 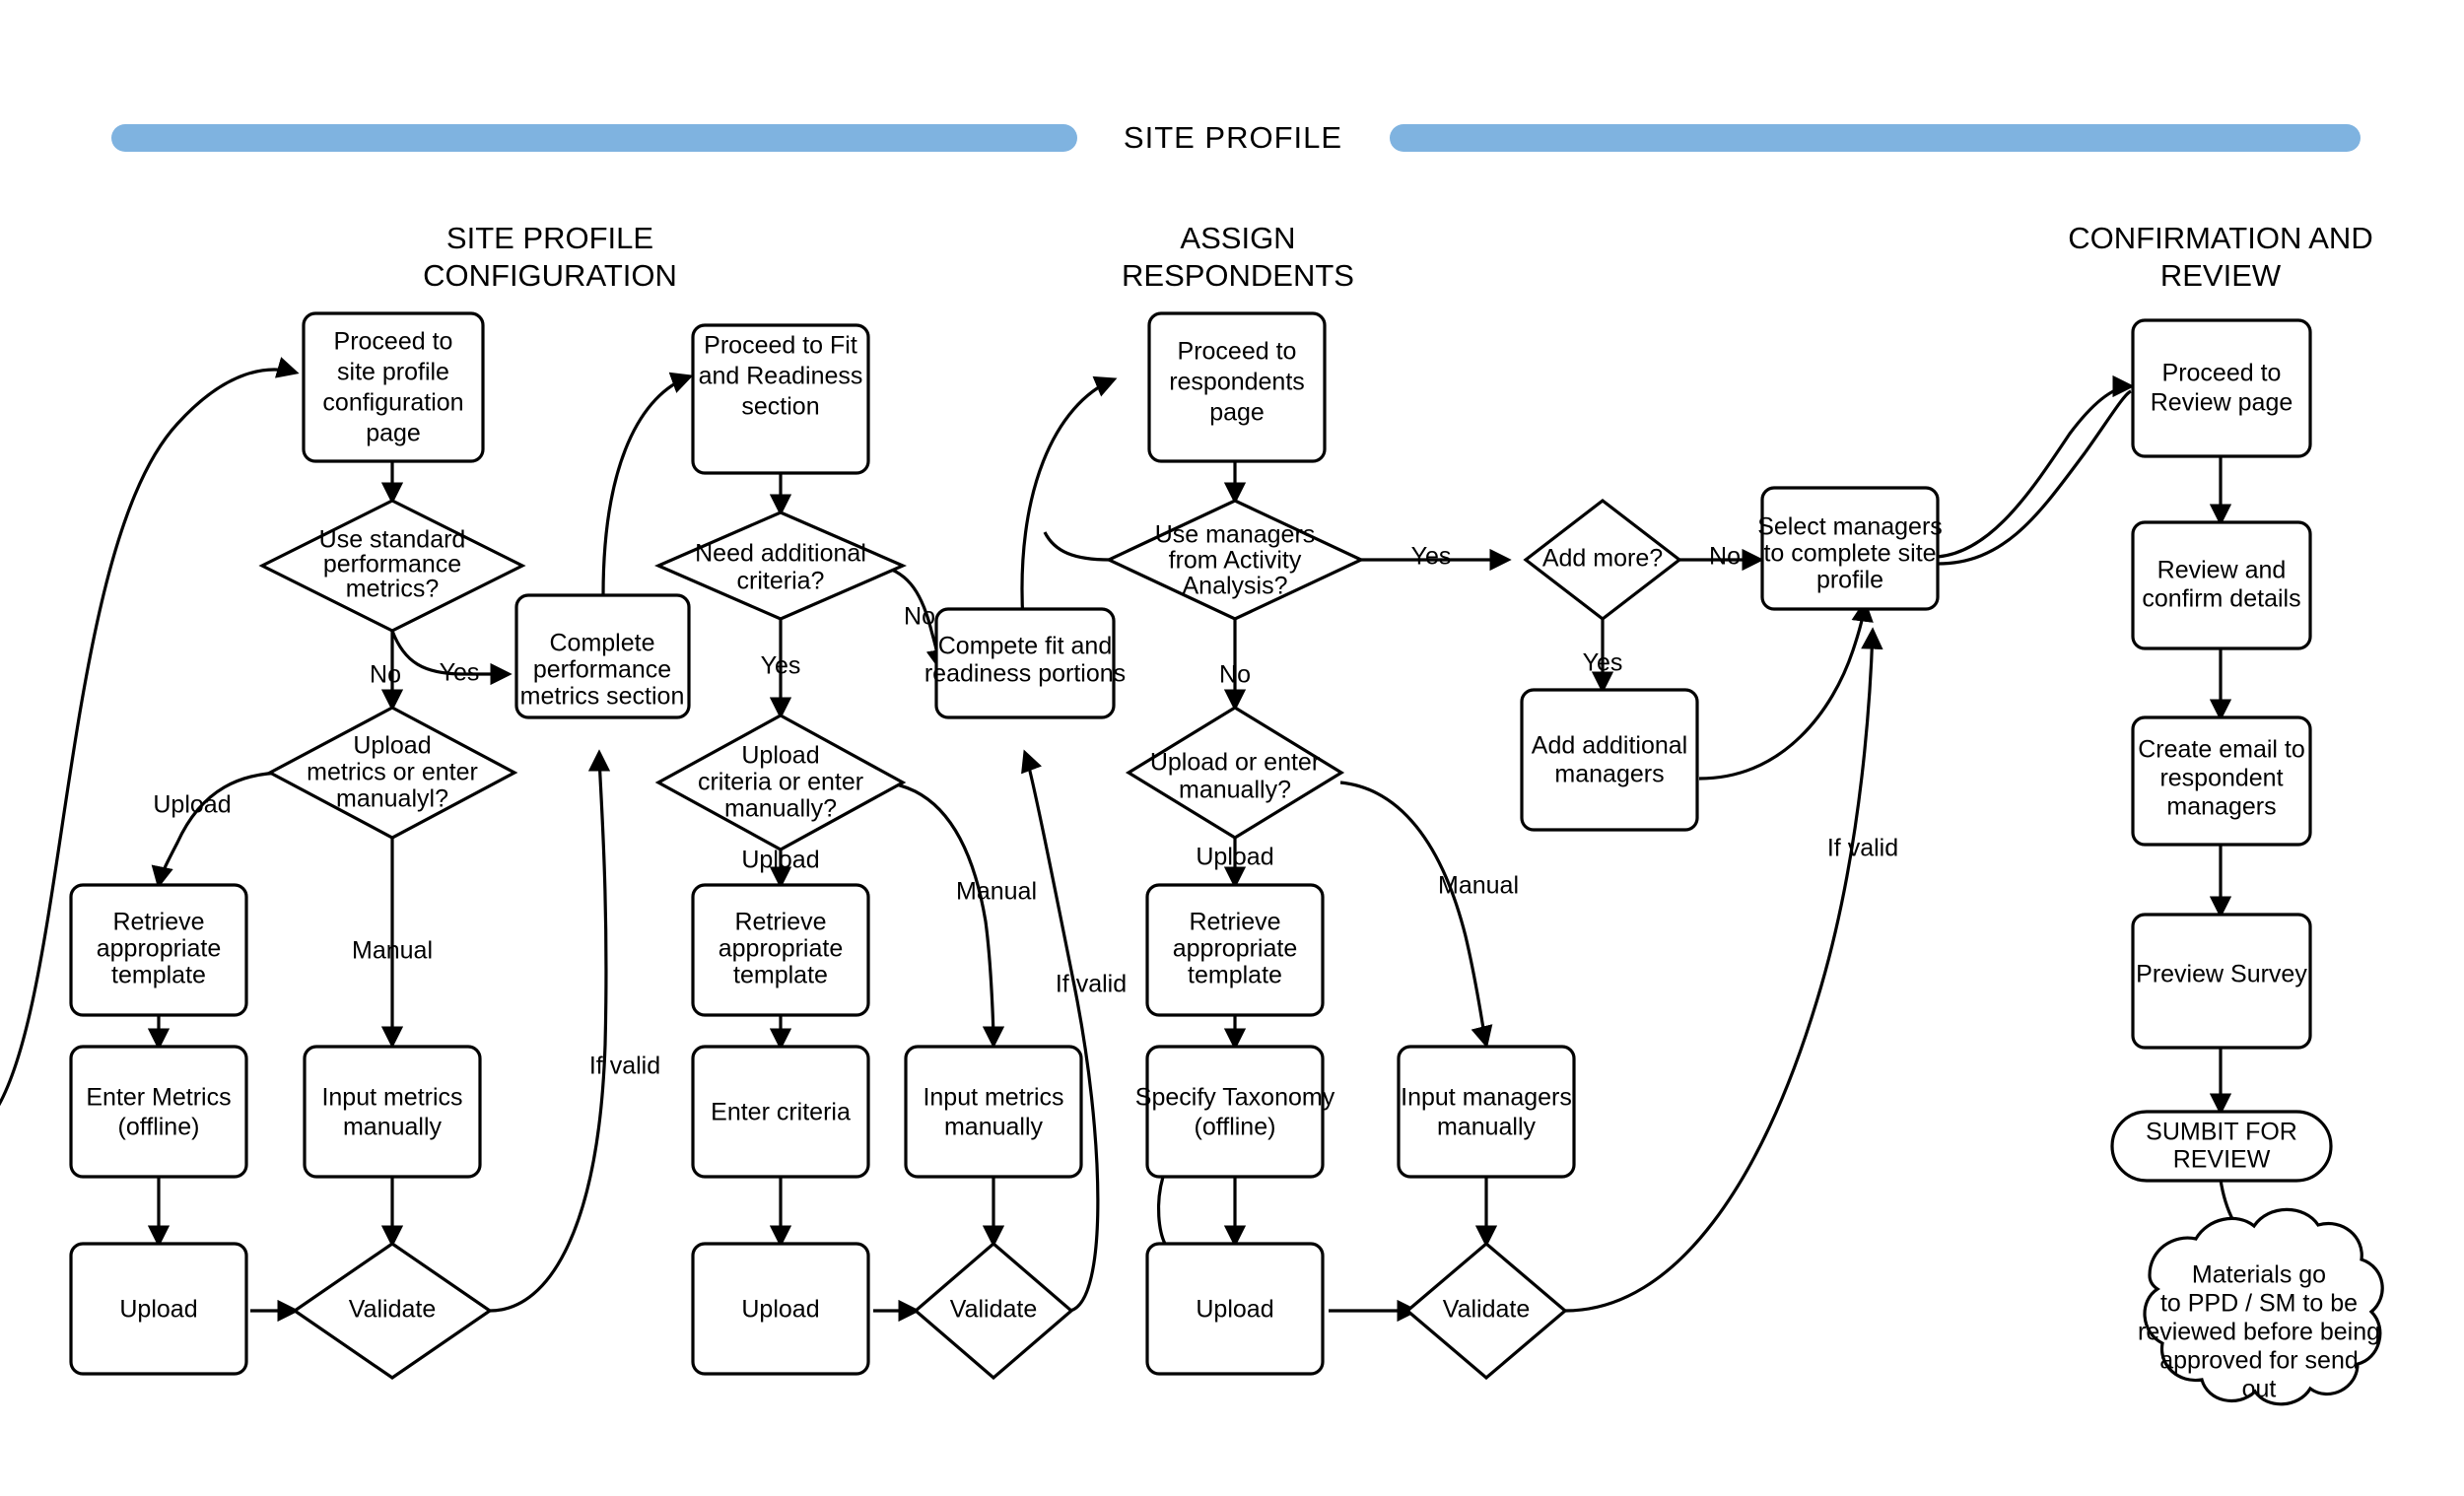 What do you see at coordinates (392, 799) in the screenshot?
I see `node-label-line: manualyl?` at bounding box center [392, 799].